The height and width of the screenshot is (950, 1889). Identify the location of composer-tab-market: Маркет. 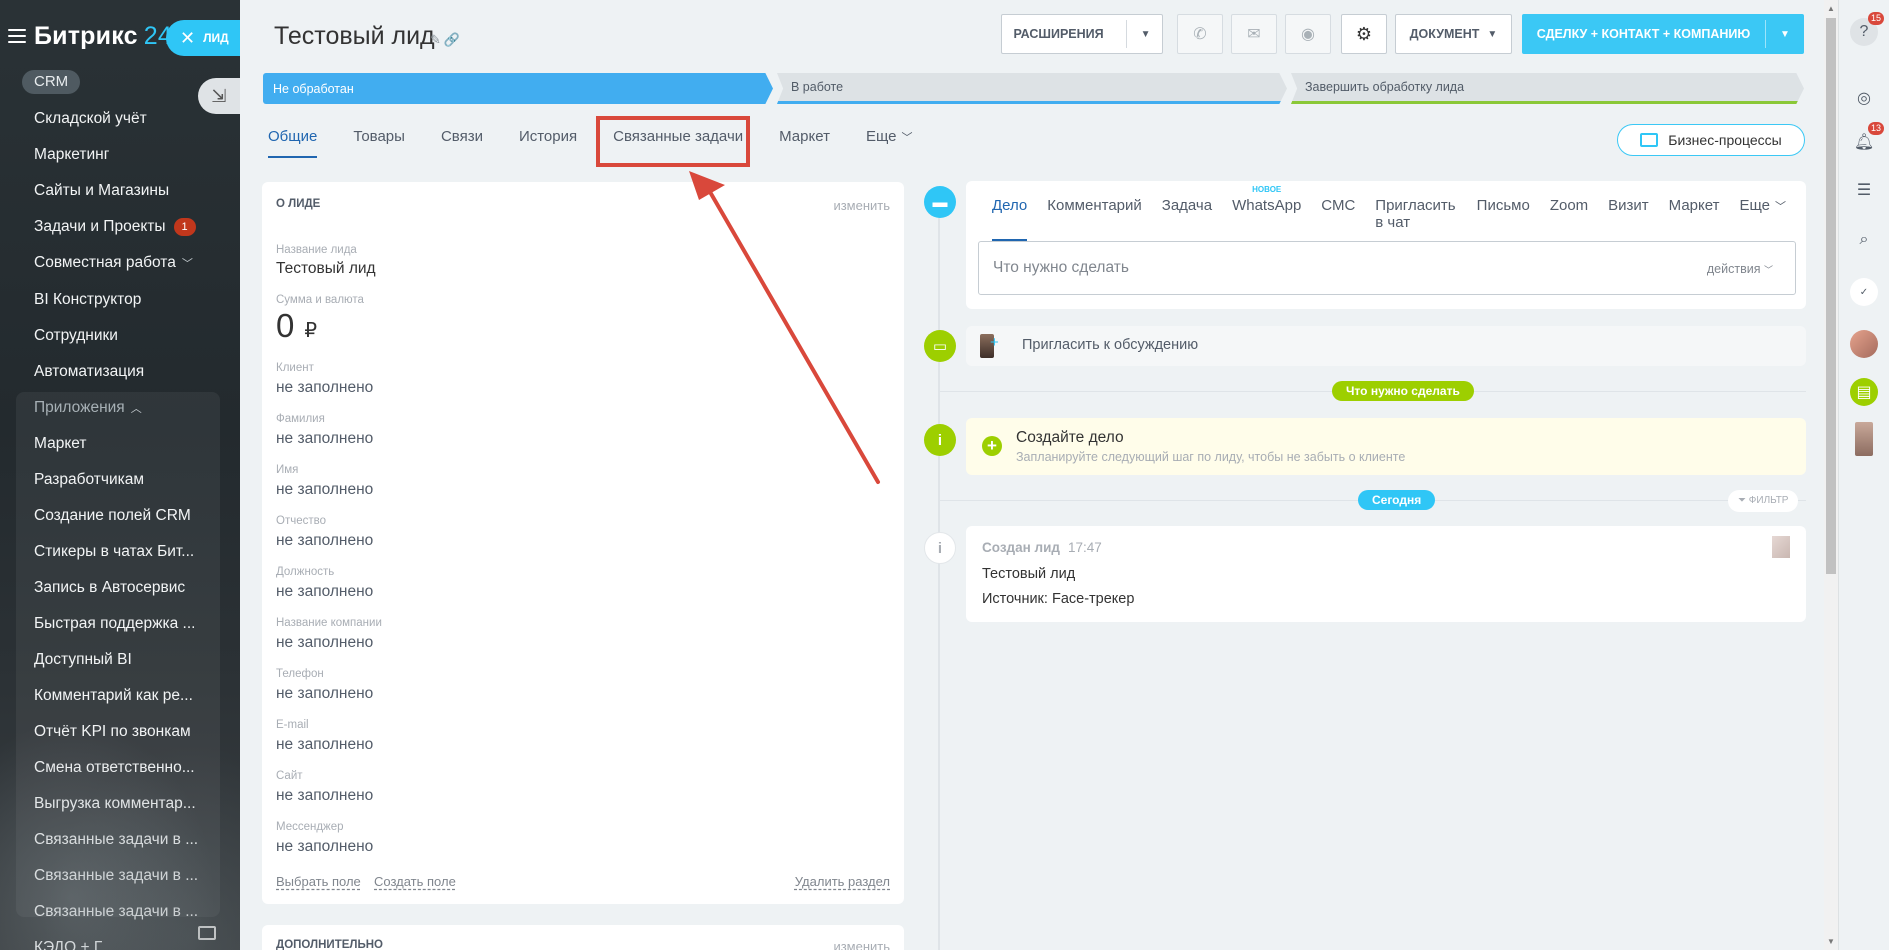
(1694, 219).